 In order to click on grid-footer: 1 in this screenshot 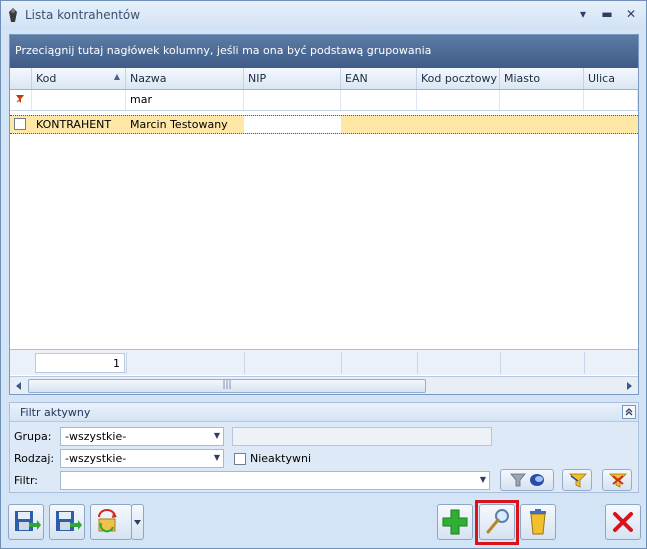, I will do `click(324, 362)`.